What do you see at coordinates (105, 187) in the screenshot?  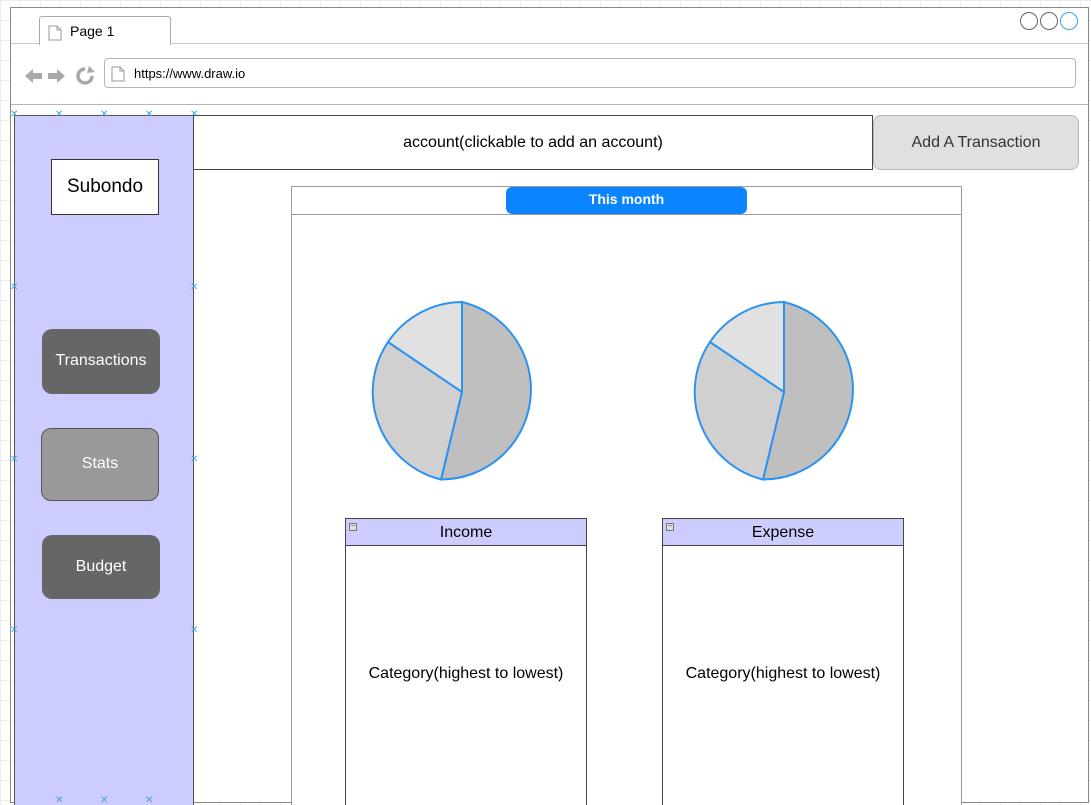 I see `app-logo: Subondo` at bounding box center [105, 187].